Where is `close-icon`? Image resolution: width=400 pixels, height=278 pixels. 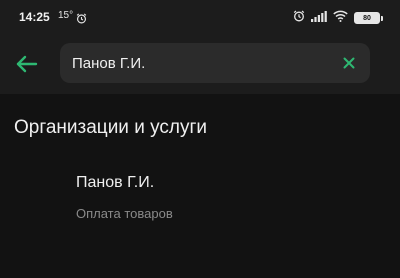 close-icon is located at coordinates (349, 63).